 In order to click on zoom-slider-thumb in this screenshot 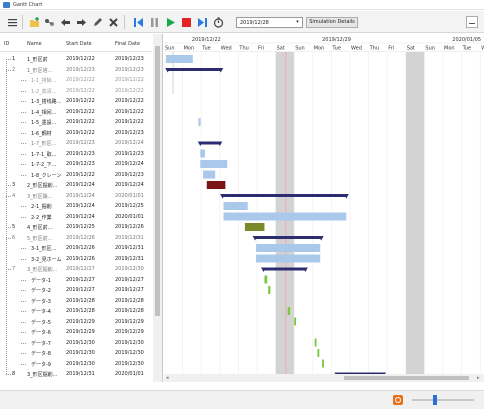, I will do `click(435, 400)`.